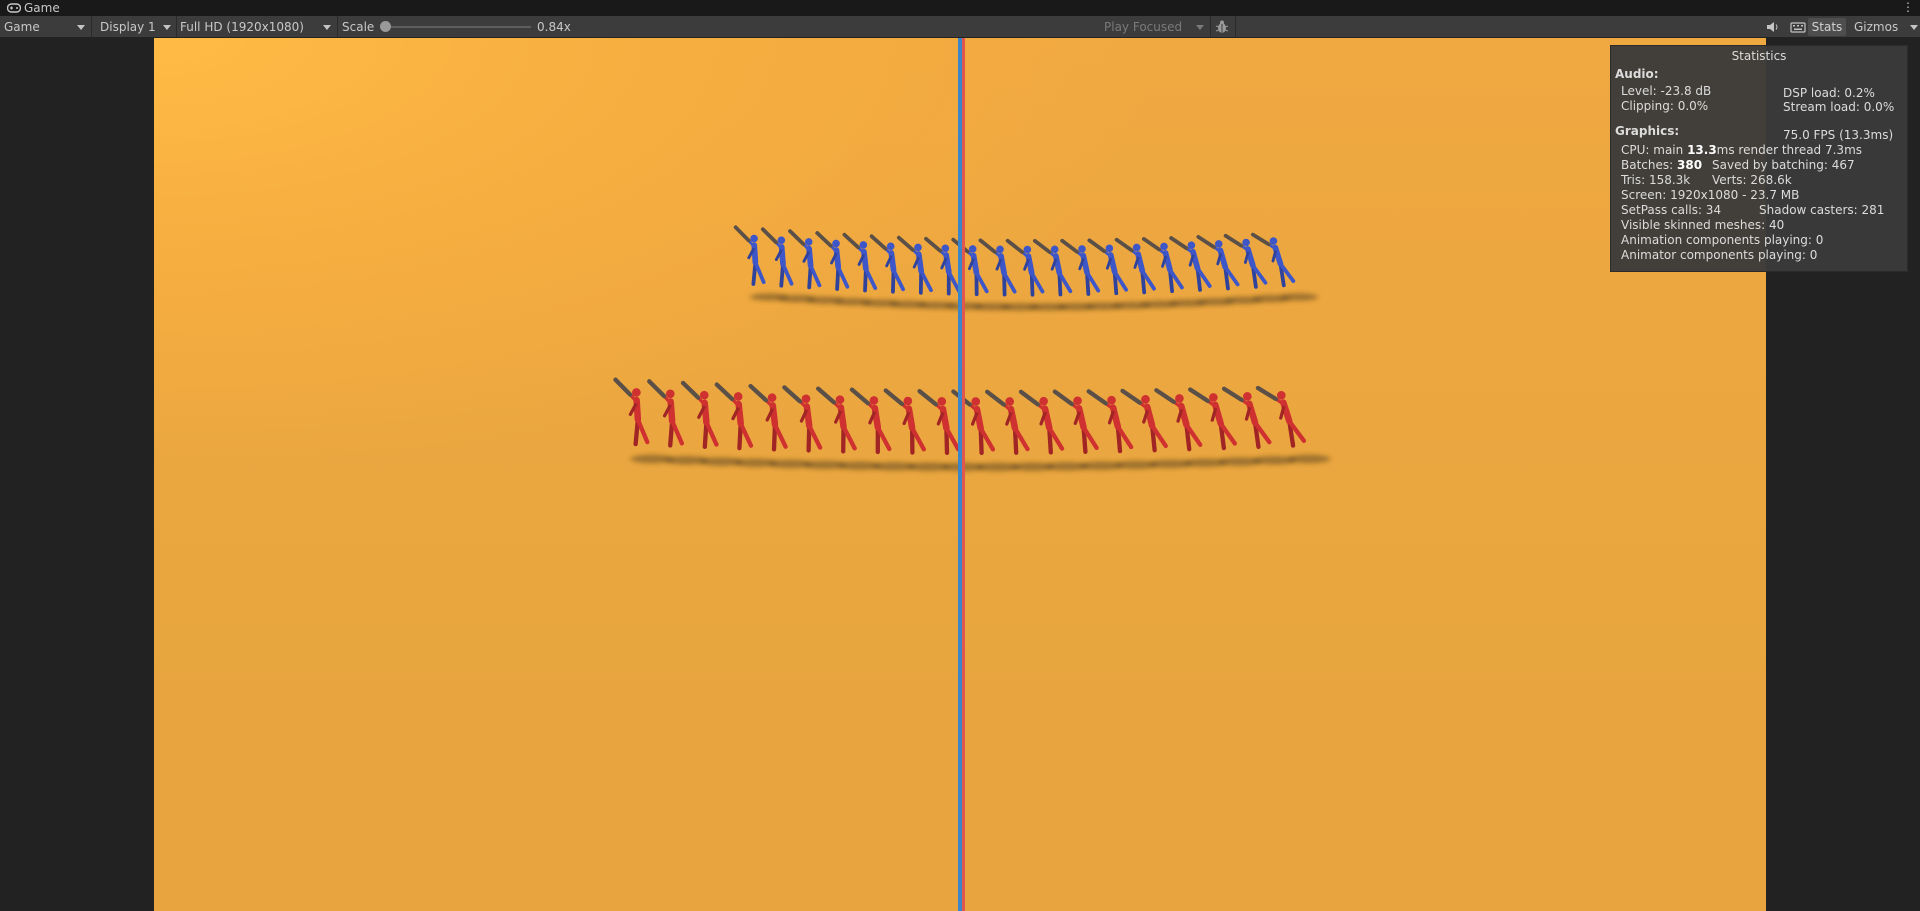 This screenshot has width=1920, height=911. Describe the element at coordinates (1649, 165) in the screenshot. I see `batches-prefix: Batches:` at that location.